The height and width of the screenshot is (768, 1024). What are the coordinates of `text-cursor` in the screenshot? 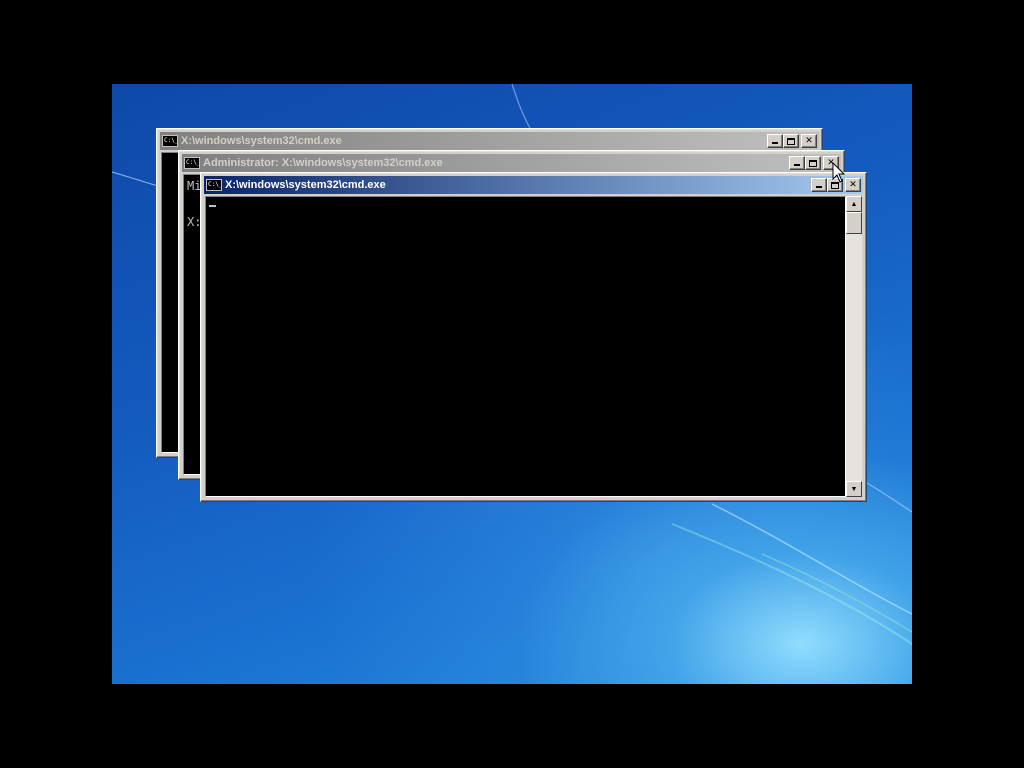 It's located at (212, 206).